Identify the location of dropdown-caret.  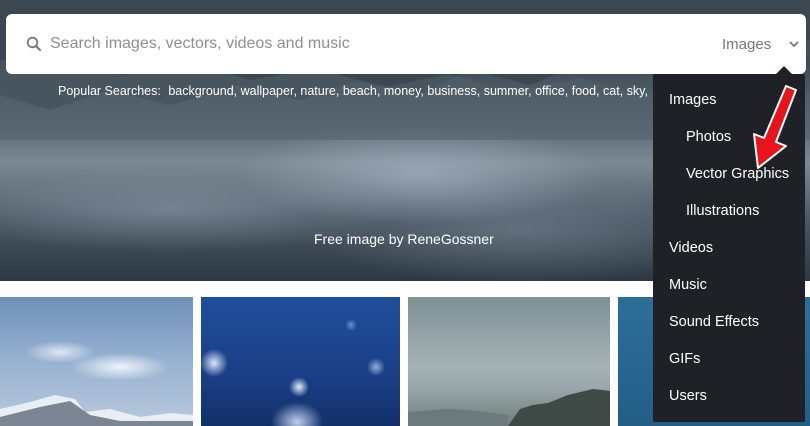
(784, 70).